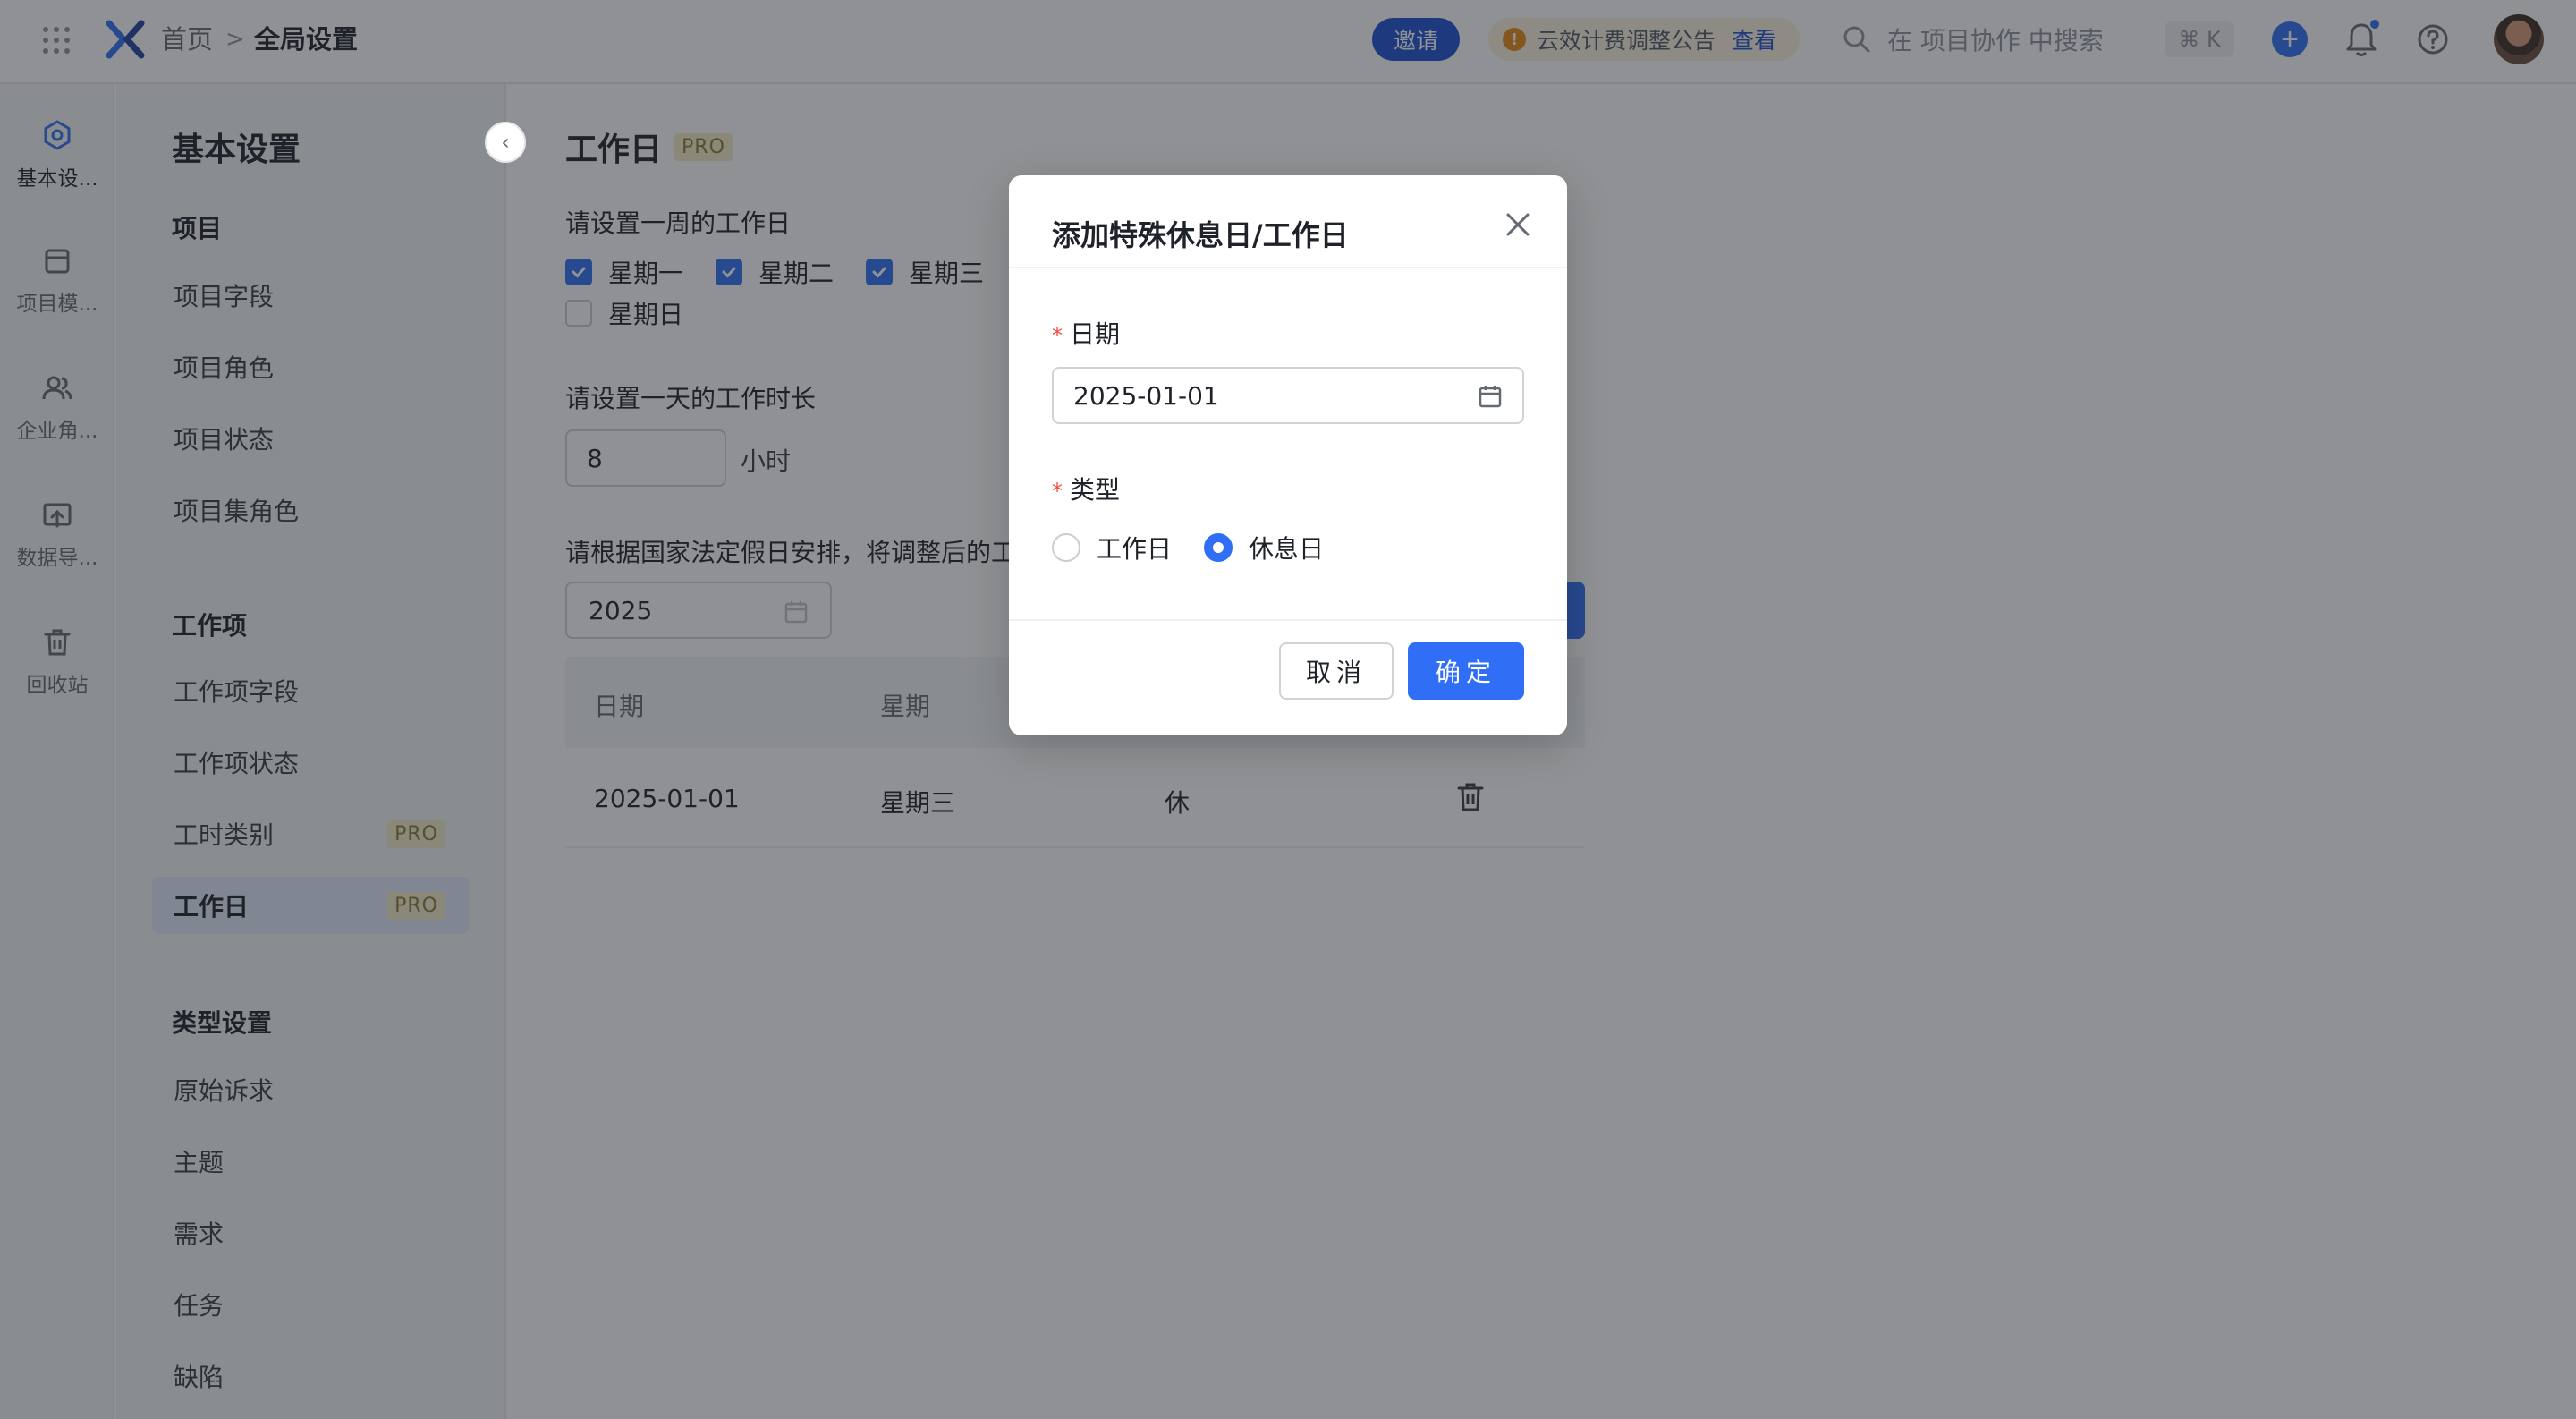 Image resolution: width=2576 pixels, height=1419 pixels. What do you see at coordinates (1095, 334) in the screenshot?
I see `date-label-text: 日期` at bounding box center [1095, 334].